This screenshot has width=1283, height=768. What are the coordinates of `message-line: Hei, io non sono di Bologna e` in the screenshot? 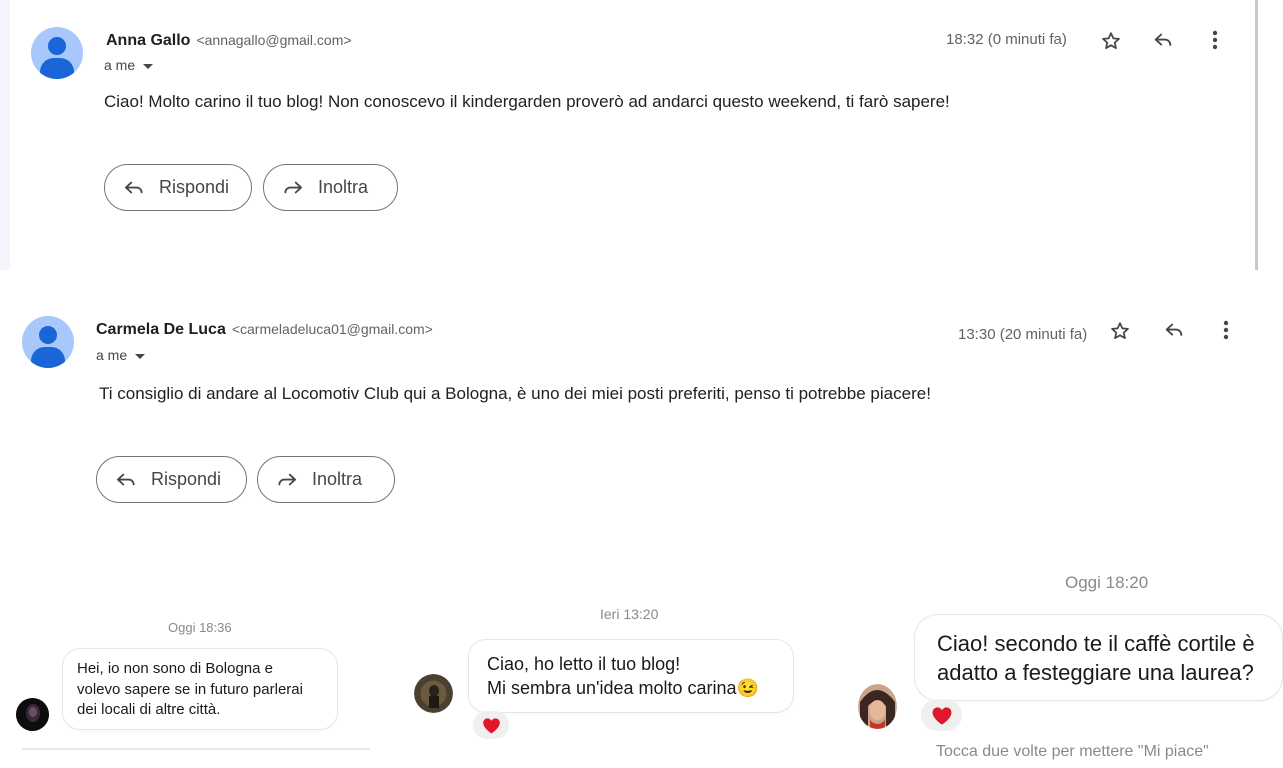 It's located at (175, 668).